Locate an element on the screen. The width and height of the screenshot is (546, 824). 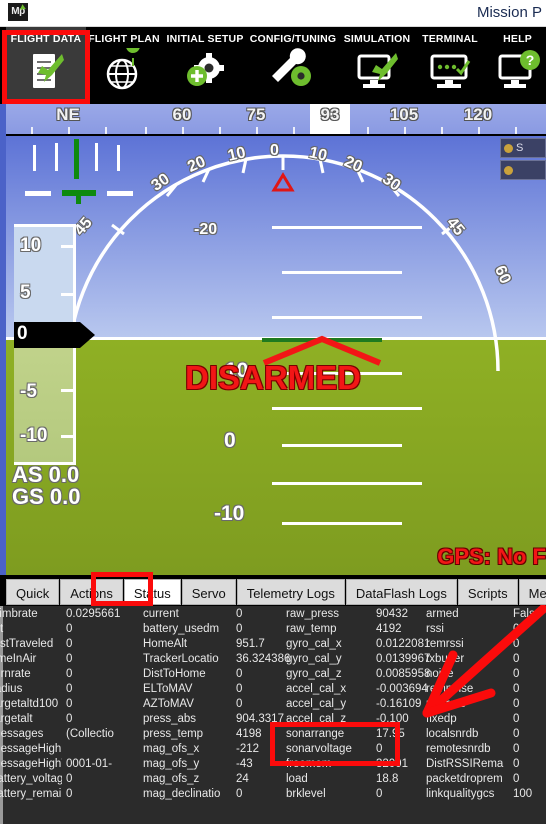
tab-scripts: Scripts is located at coordinates (487, 592).